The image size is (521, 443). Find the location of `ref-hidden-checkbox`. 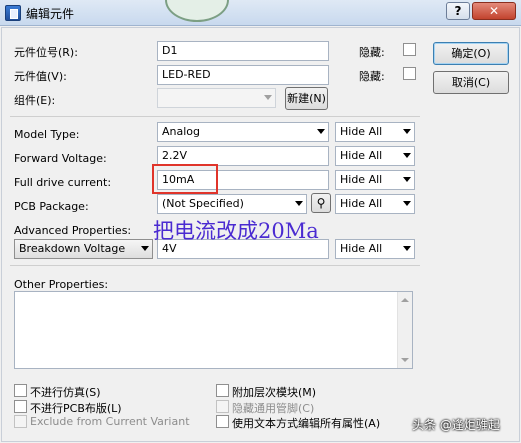

ref-hidden-checkbox is located at coordinates (409, 49).